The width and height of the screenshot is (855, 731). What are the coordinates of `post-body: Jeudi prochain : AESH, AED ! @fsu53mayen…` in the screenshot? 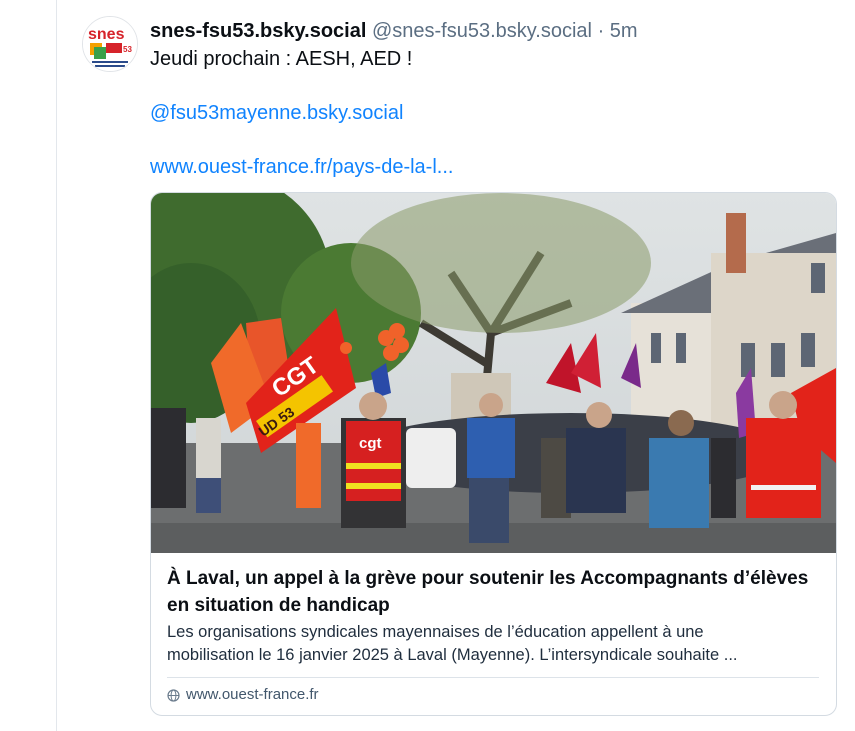 It's located at (301, 113).